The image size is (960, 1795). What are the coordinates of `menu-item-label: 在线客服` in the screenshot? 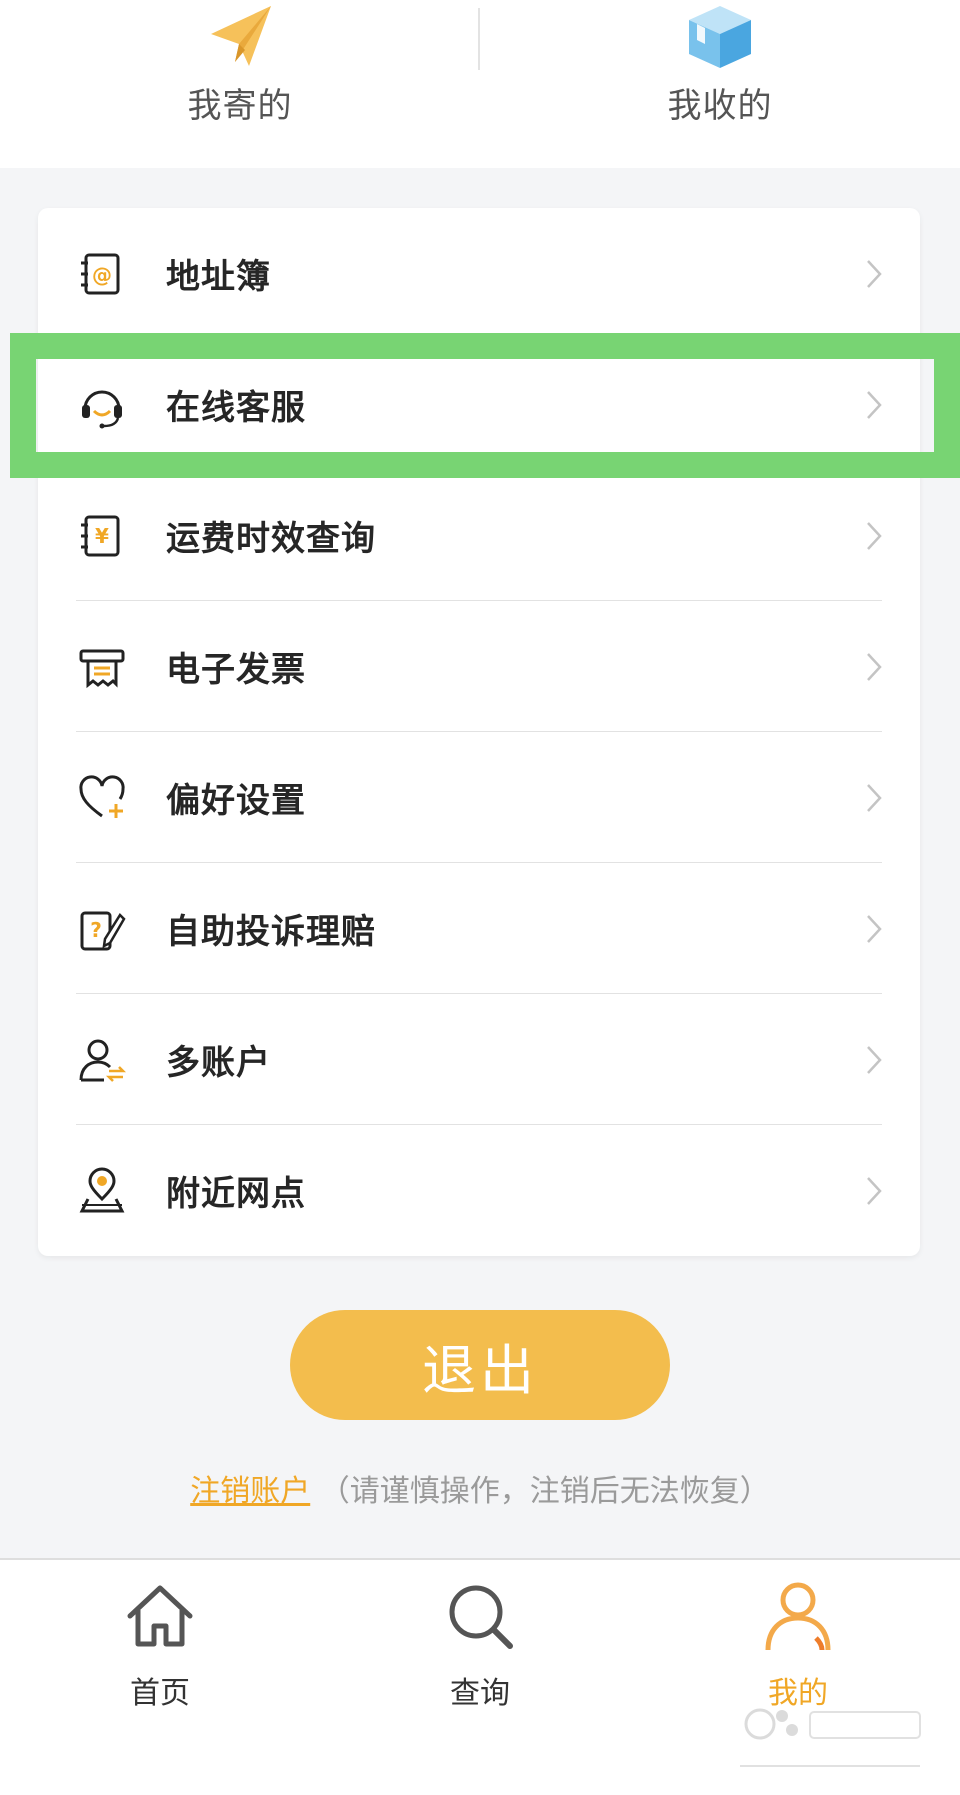 It's located at (236, 408).